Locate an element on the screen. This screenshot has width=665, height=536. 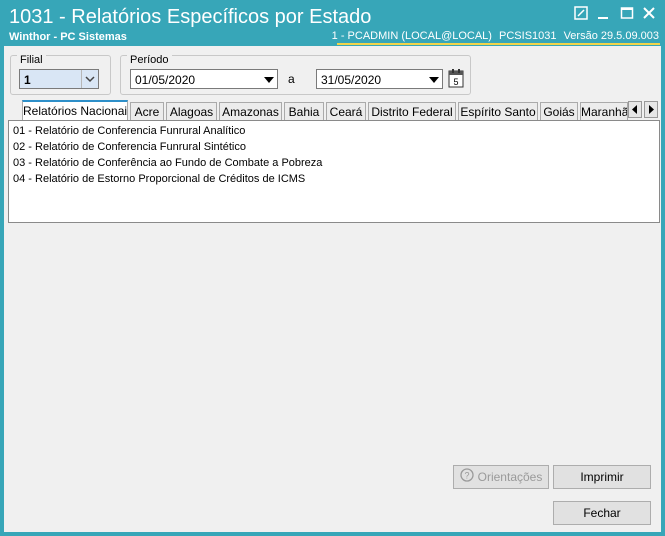
arrow-left-icon is located at coordinates (634, 109).